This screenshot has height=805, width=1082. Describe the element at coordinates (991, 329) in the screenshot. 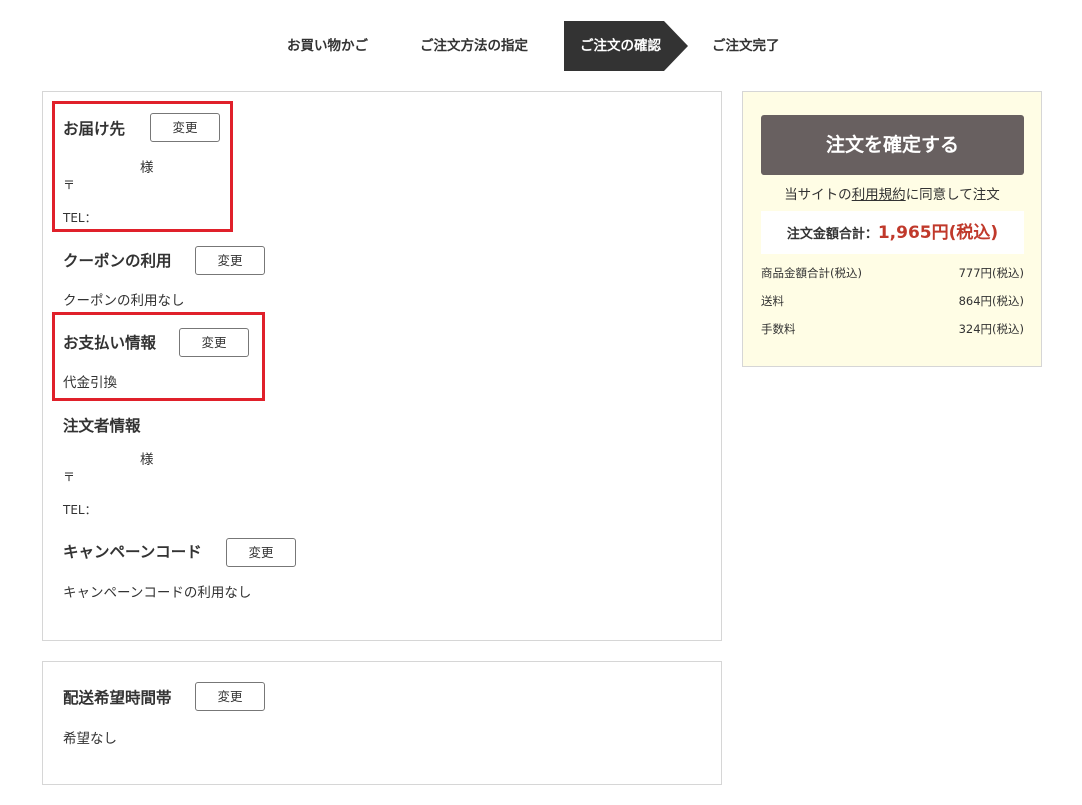

I see `line-item-value: 324円(税込)` at that location.